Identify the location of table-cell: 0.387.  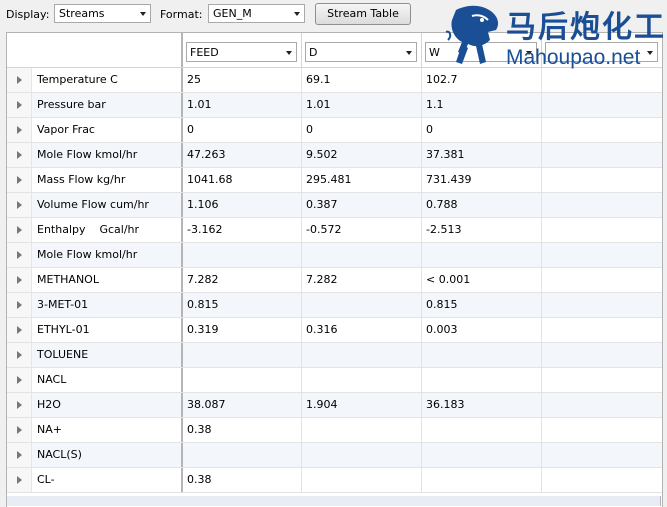
(362, 205).